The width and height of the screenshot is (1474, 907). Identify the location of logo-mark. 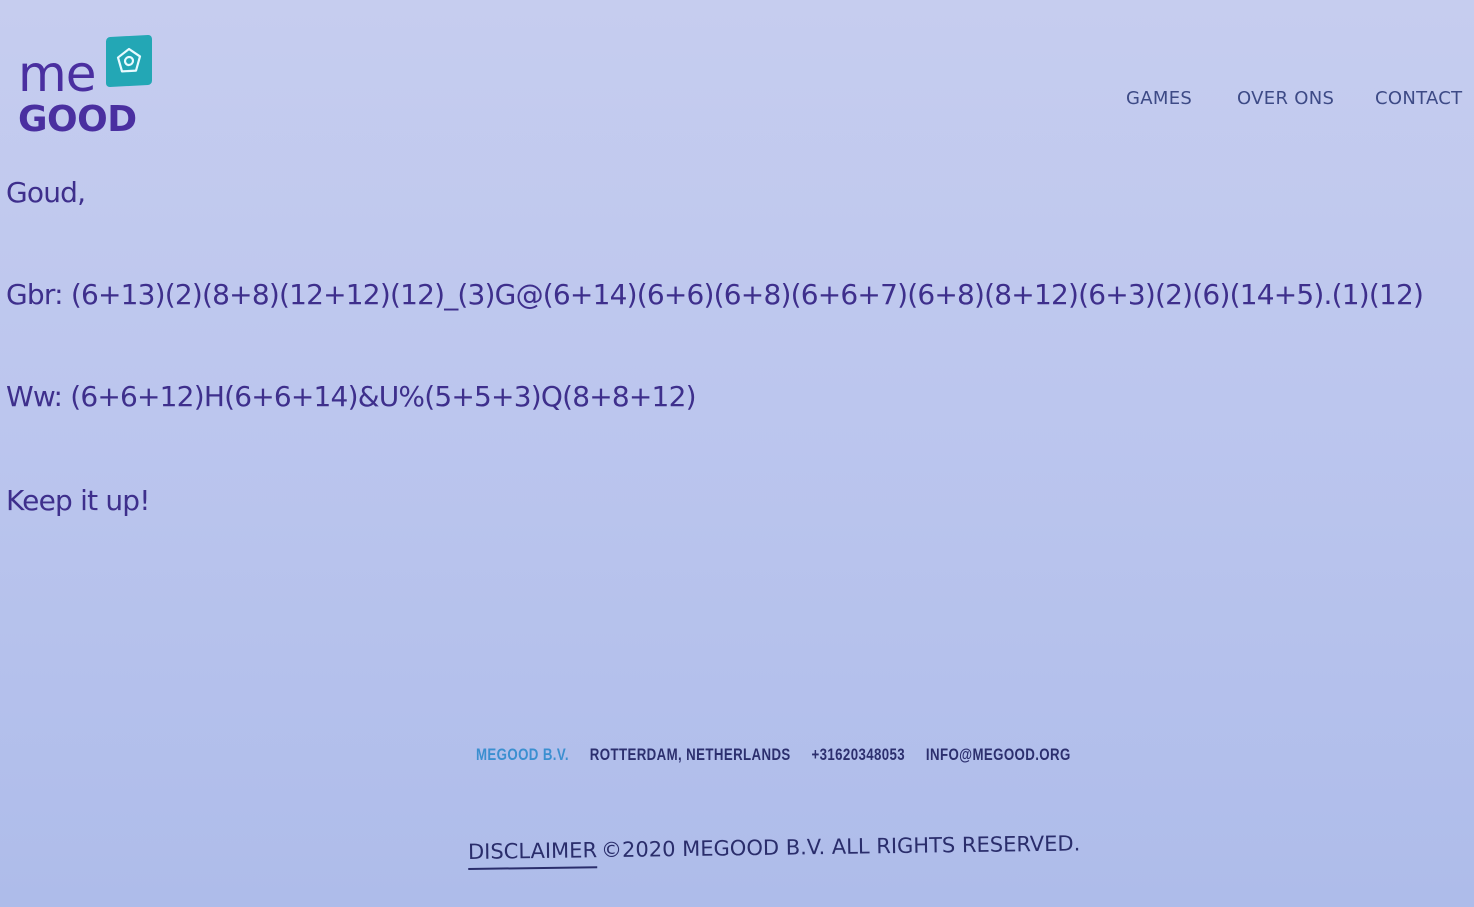
(129, 61).